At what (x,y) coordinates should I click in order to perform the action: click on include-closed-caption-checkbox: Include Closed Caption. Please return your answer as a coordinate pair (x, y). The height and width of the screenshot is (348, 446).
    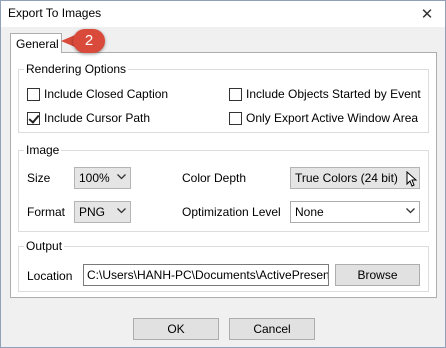
    Looking at the image, I should click on (97, 94).